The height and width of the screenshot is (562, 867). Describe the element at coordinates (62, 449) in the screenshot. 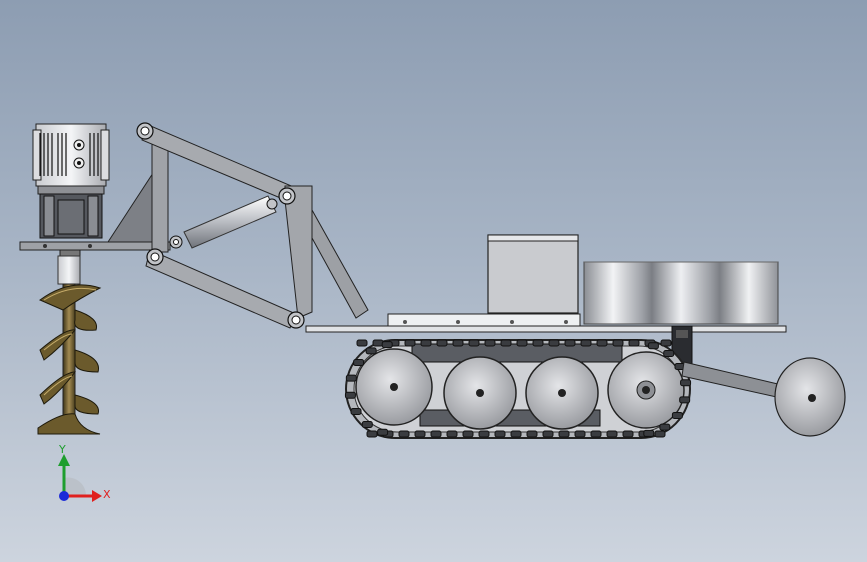

I see `triad-y-label: Y` at that location.